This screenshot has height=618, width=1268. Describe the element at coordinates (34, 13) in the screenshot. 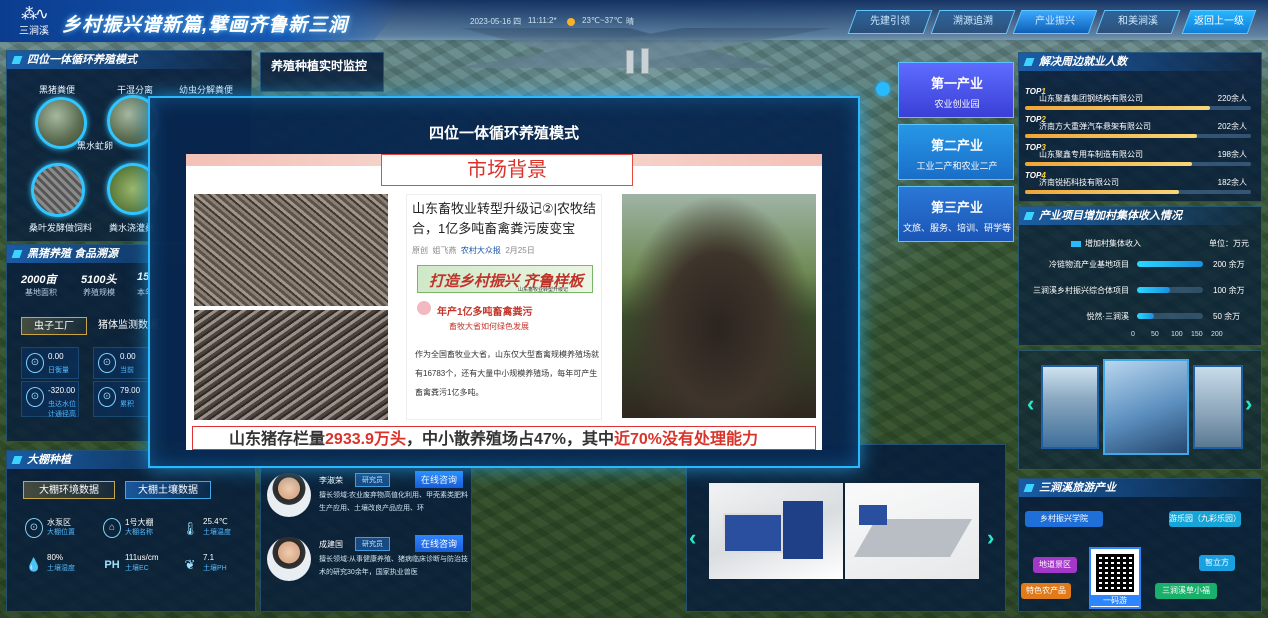

I see `logo-mark-icon: ⁂∿` at that location.